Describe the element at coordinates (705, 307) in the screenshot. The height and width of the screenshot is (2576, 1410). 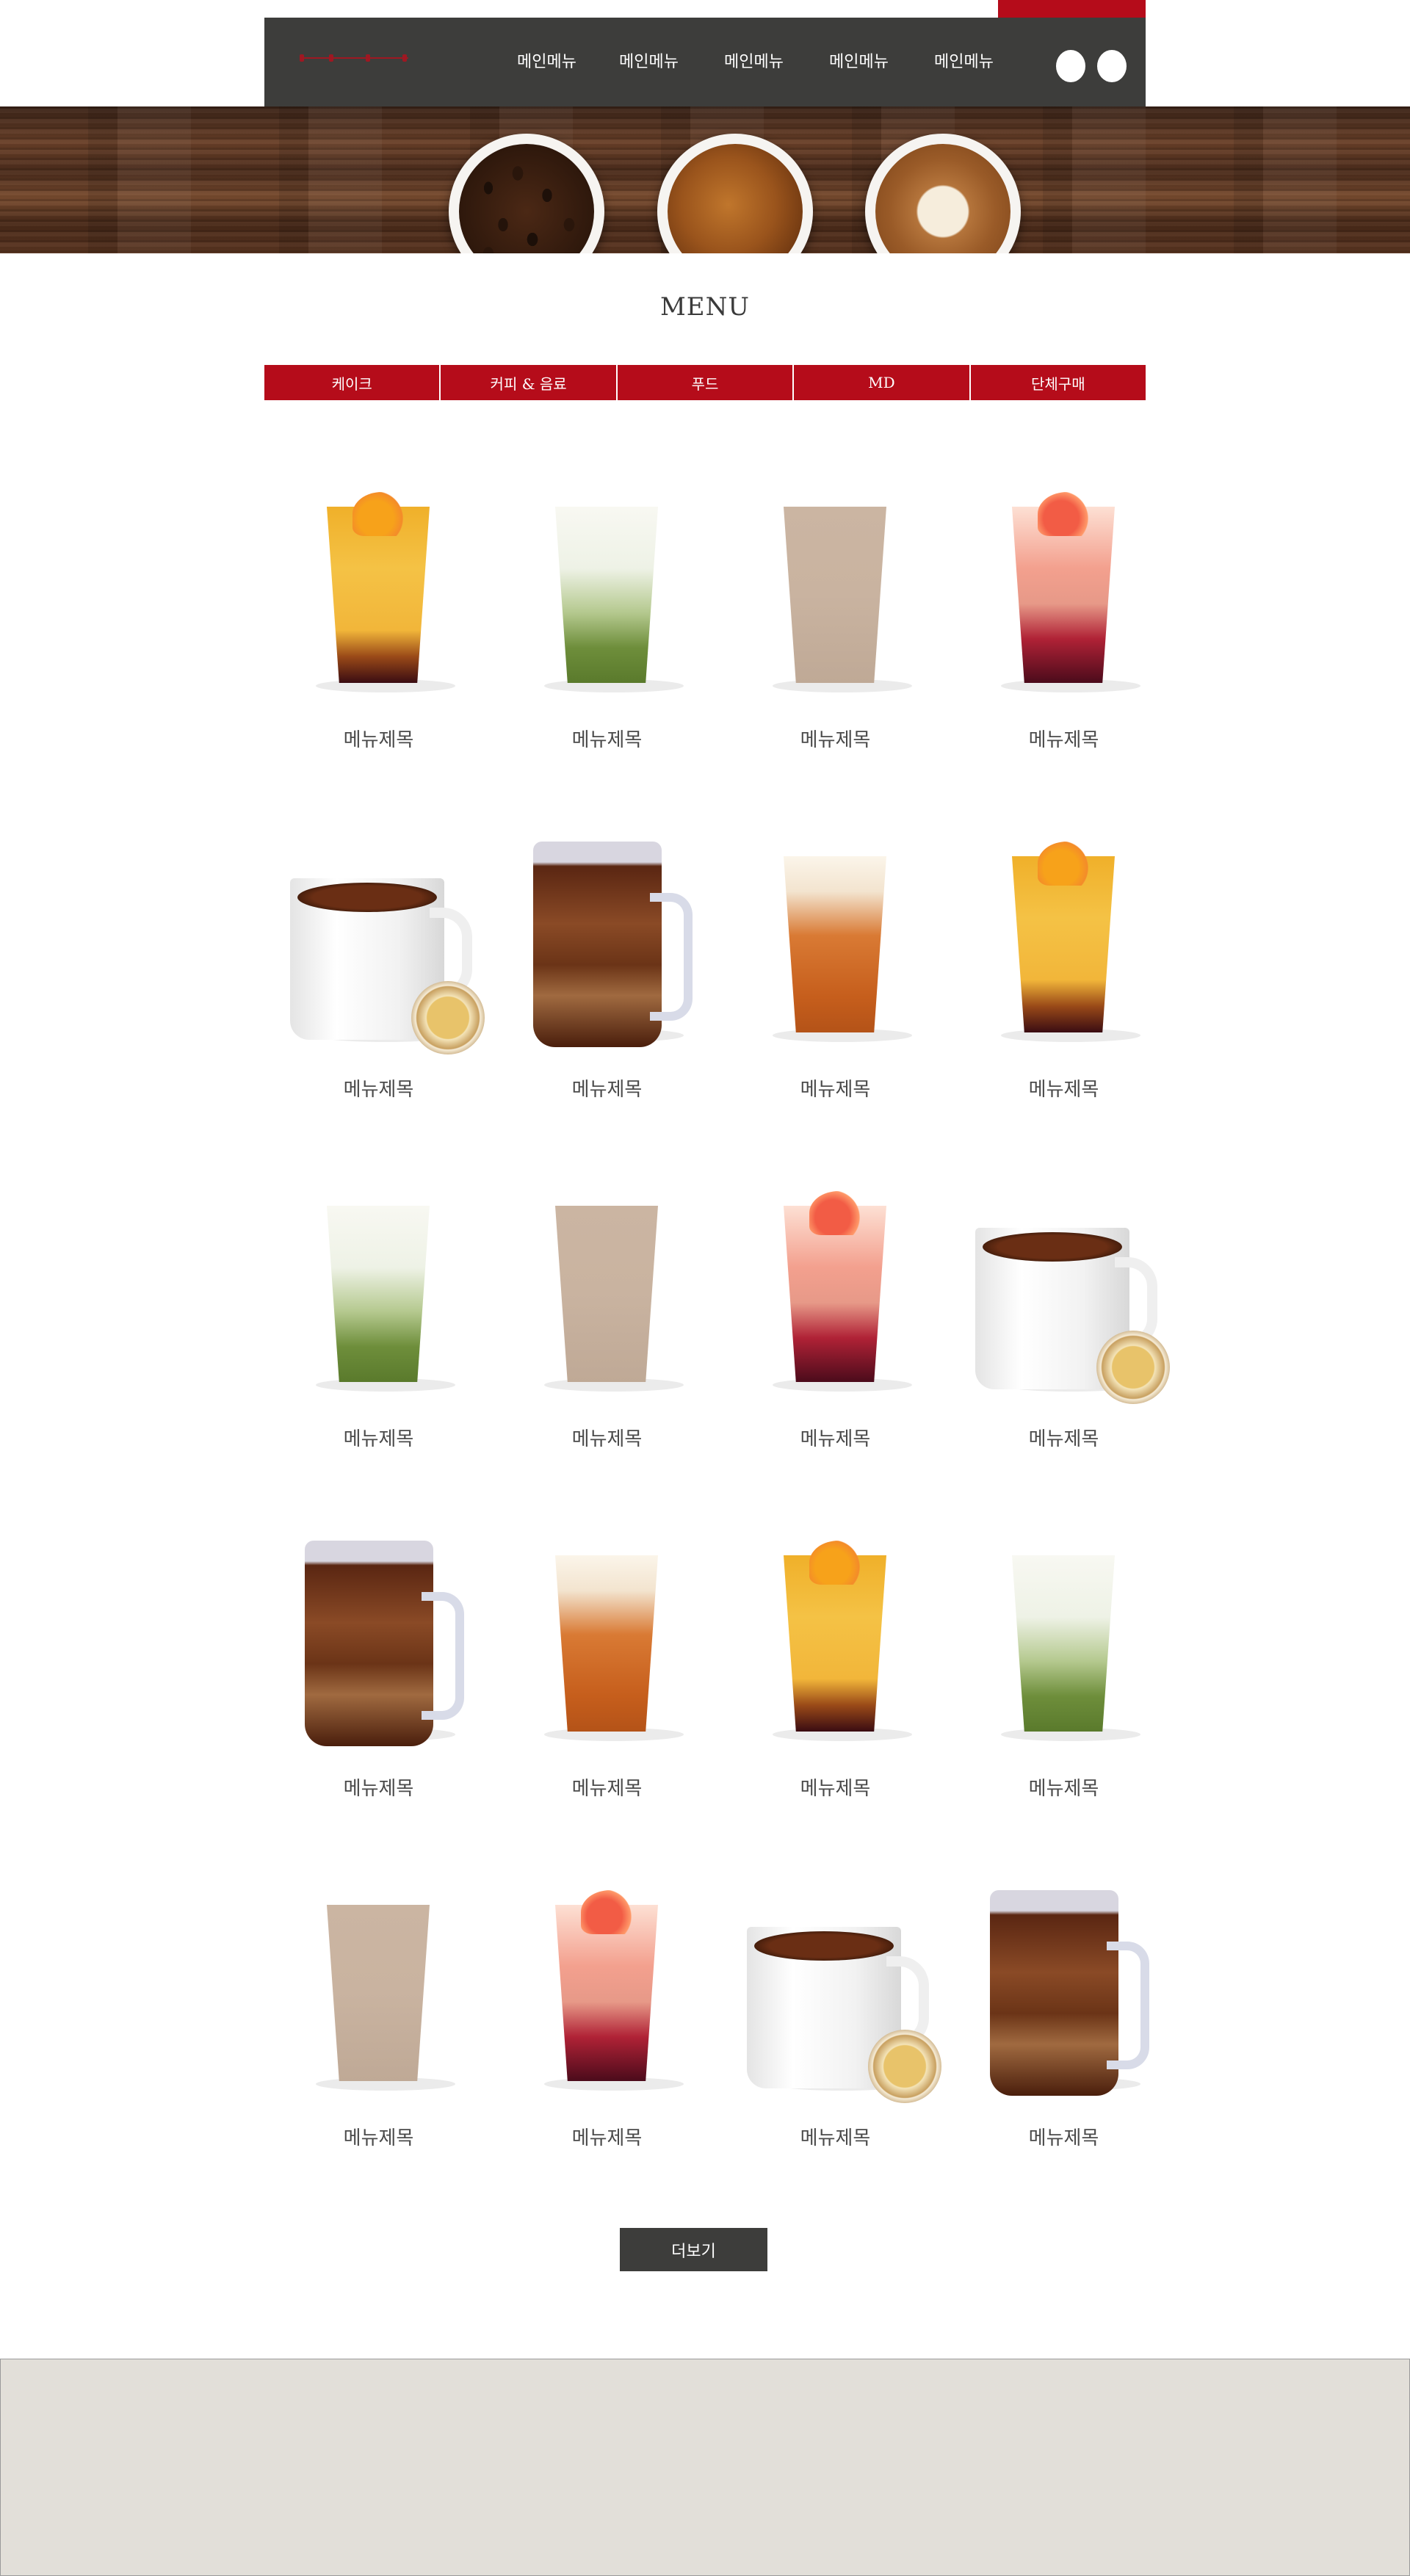
I see `page-title: MENU` at that location.